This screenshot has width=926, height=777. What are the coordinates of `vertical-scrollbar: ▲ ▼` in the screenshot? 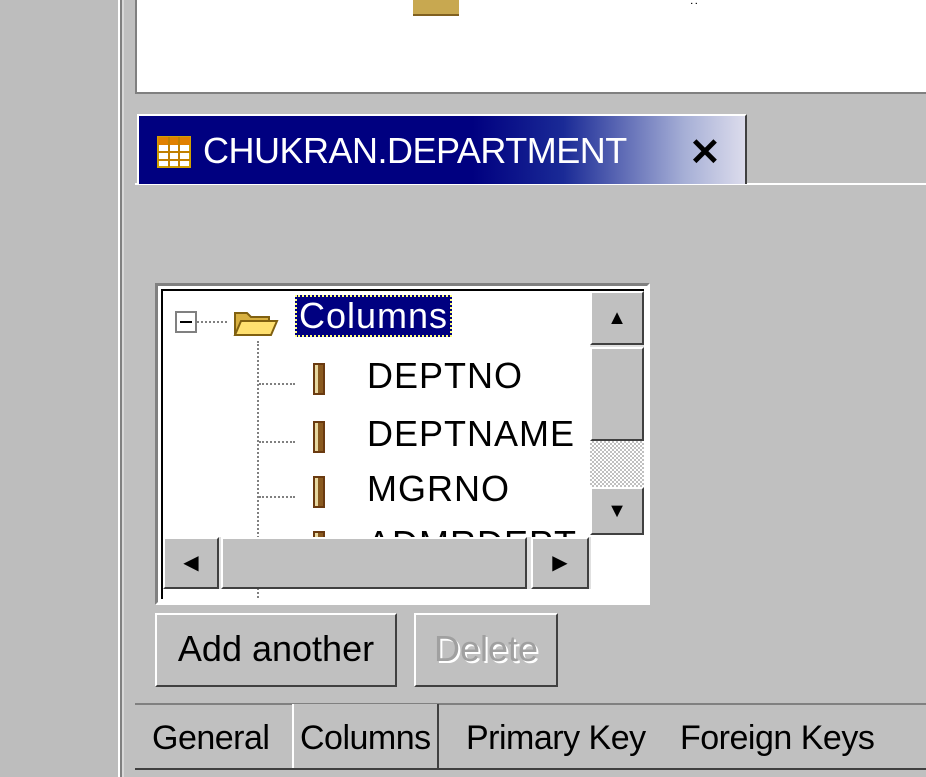 It's located at (617, 413).